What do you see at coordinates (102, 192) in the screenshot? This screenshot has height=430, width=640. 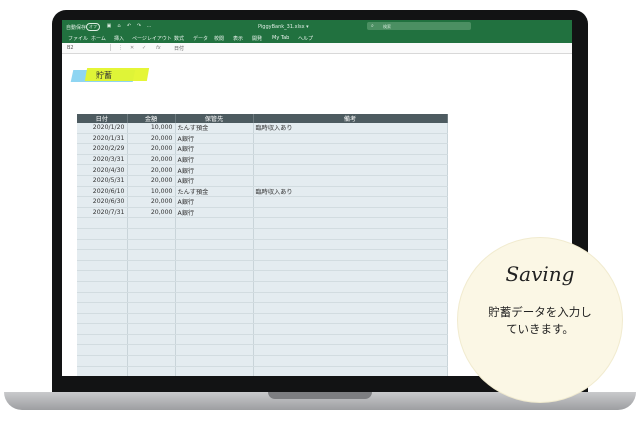 I see `cell-date: 2020/6/10` at bounding box center [102, 192].